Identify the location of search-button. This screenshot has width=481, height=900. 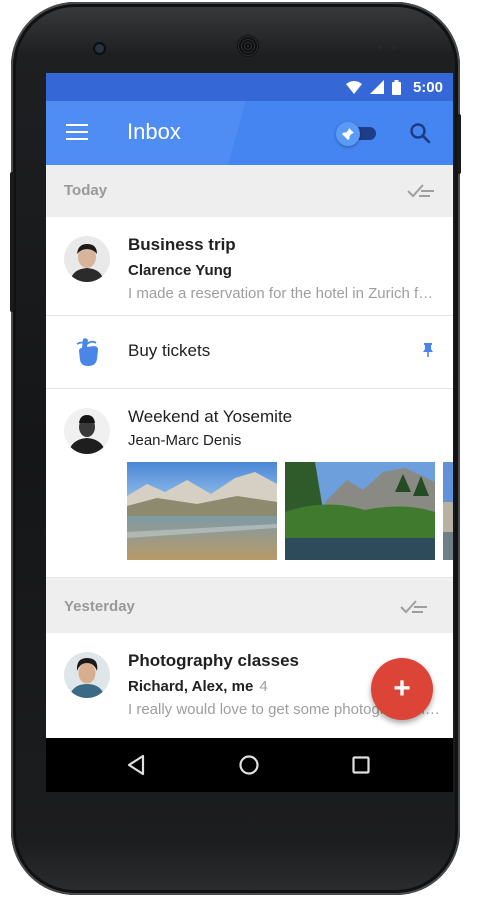
(420, 133).